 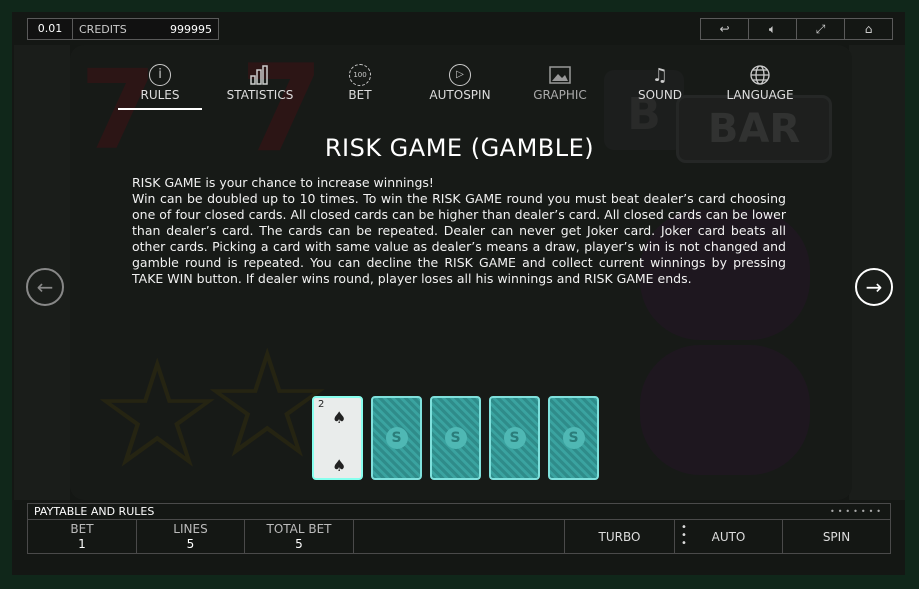 I want to click on turbo-button: TURBO, so click(x=620, y=536).